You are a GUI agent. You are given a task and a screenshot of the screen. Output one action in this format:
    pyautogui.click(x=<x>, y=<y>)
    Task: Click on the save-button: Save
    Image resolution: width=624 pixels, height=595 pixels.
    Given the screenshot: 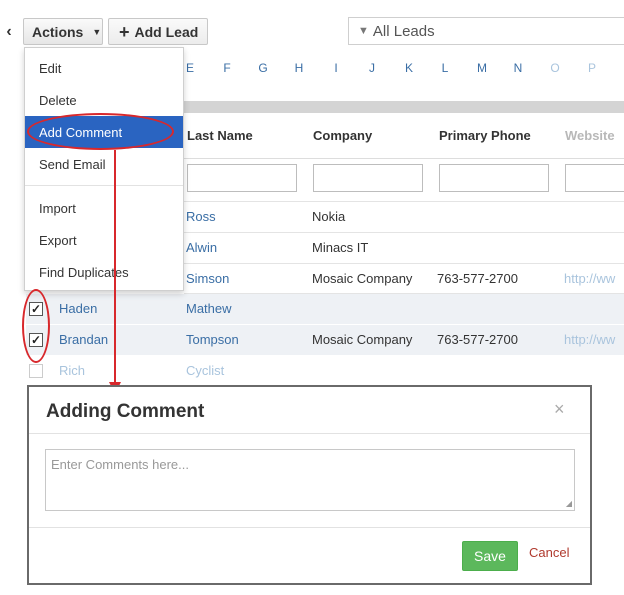 What is the action you would take?
    pyautogui.click(x=490, y=556)
    